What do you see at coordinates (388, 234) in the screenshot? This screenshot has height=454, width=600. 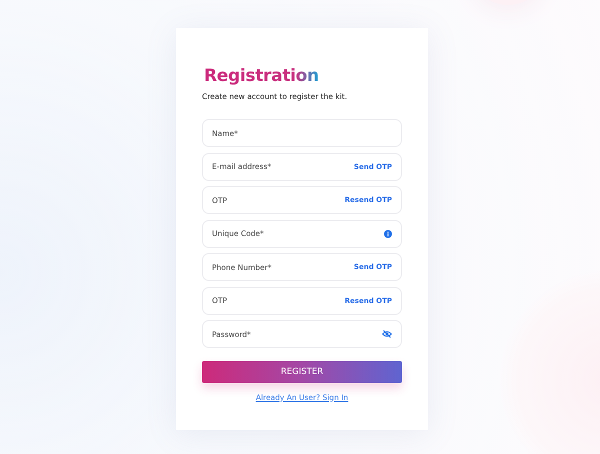 I see `info-icon` at bounding box center [388, 234].